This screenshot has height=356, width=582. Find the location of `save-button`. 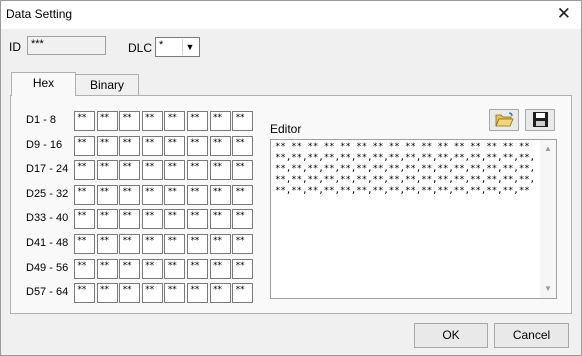

save-button is located at coordinates (540, 120).